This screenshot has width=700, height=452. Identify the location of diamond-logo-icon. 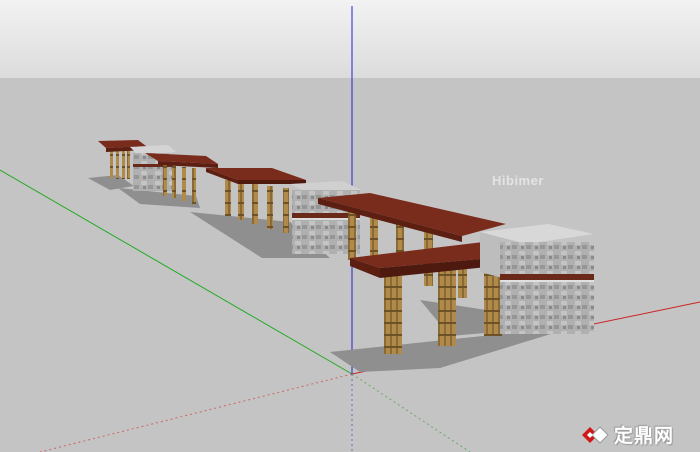
(595, 434).